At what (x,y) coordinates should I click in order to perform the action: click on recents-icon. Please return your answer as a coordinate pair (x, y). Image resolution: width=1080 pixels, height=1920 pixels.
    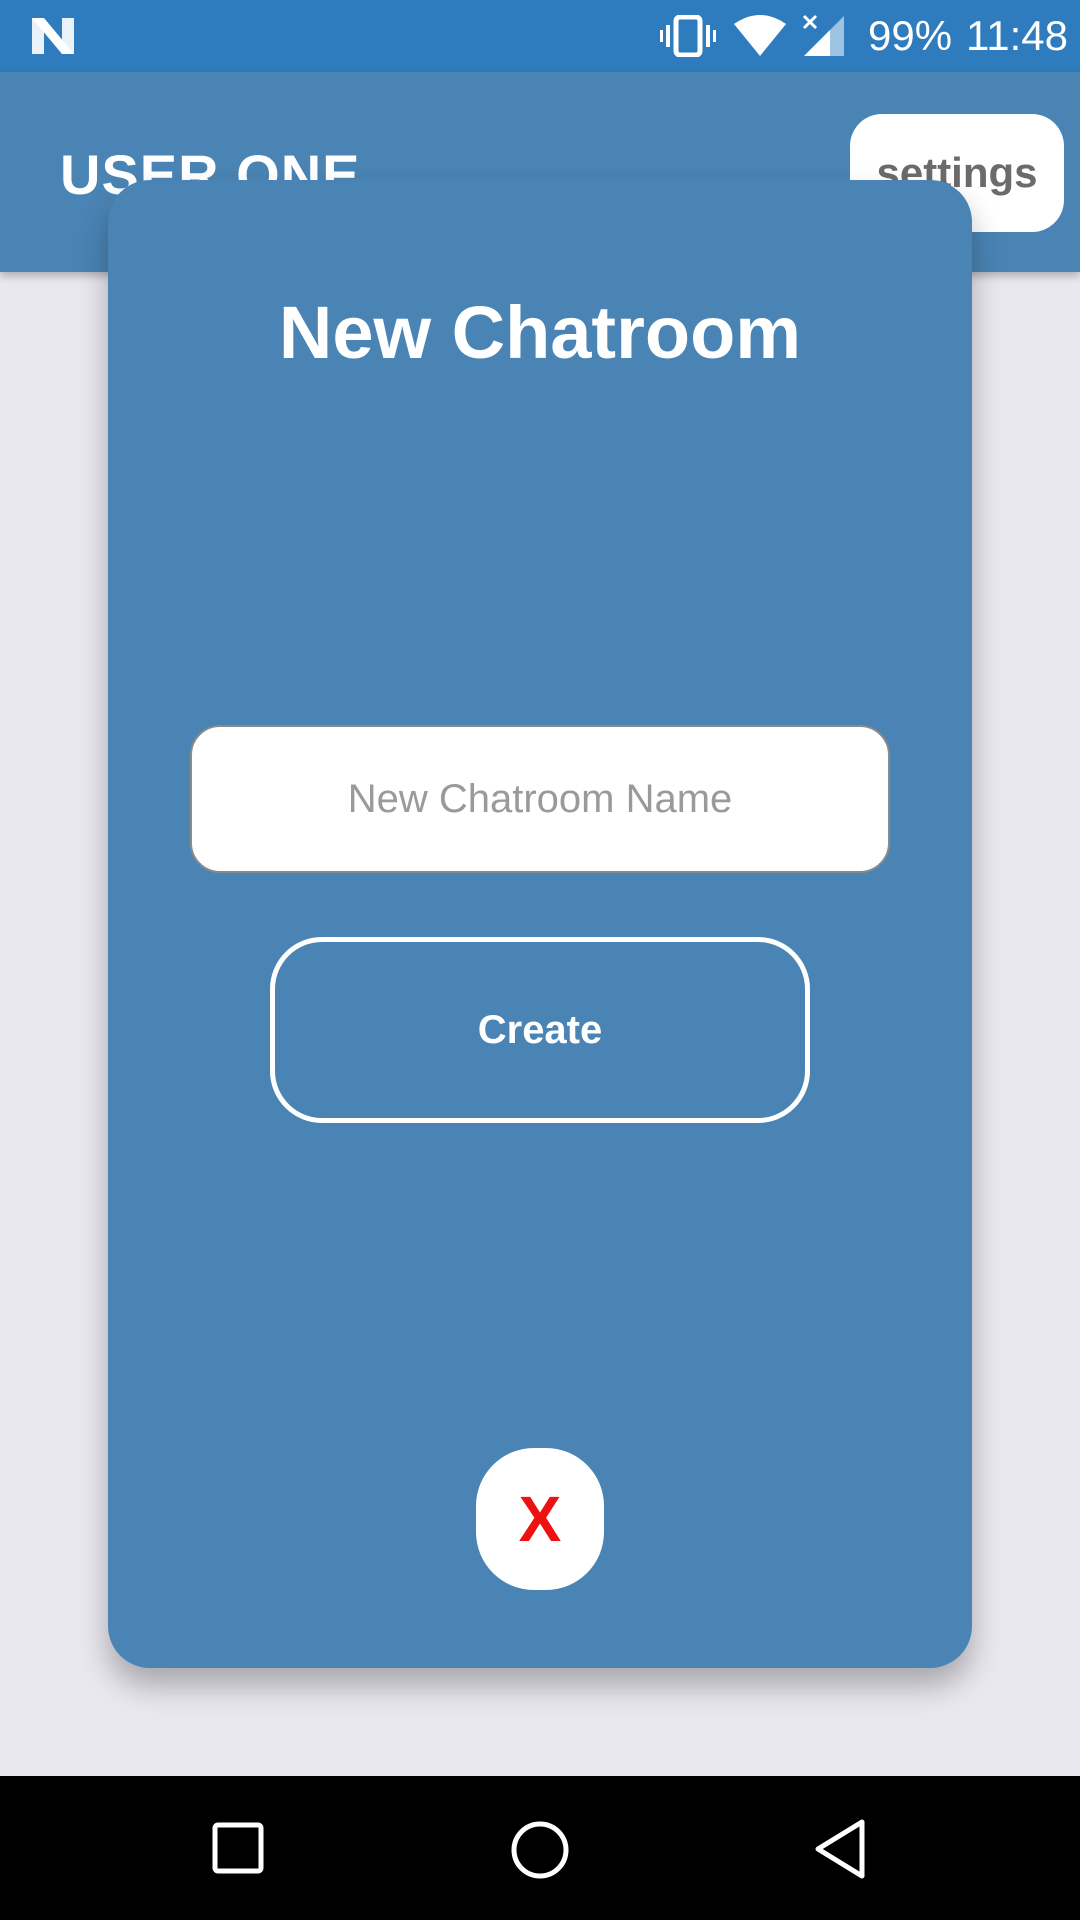
    Looking at the image, I should click on (238, 1850).